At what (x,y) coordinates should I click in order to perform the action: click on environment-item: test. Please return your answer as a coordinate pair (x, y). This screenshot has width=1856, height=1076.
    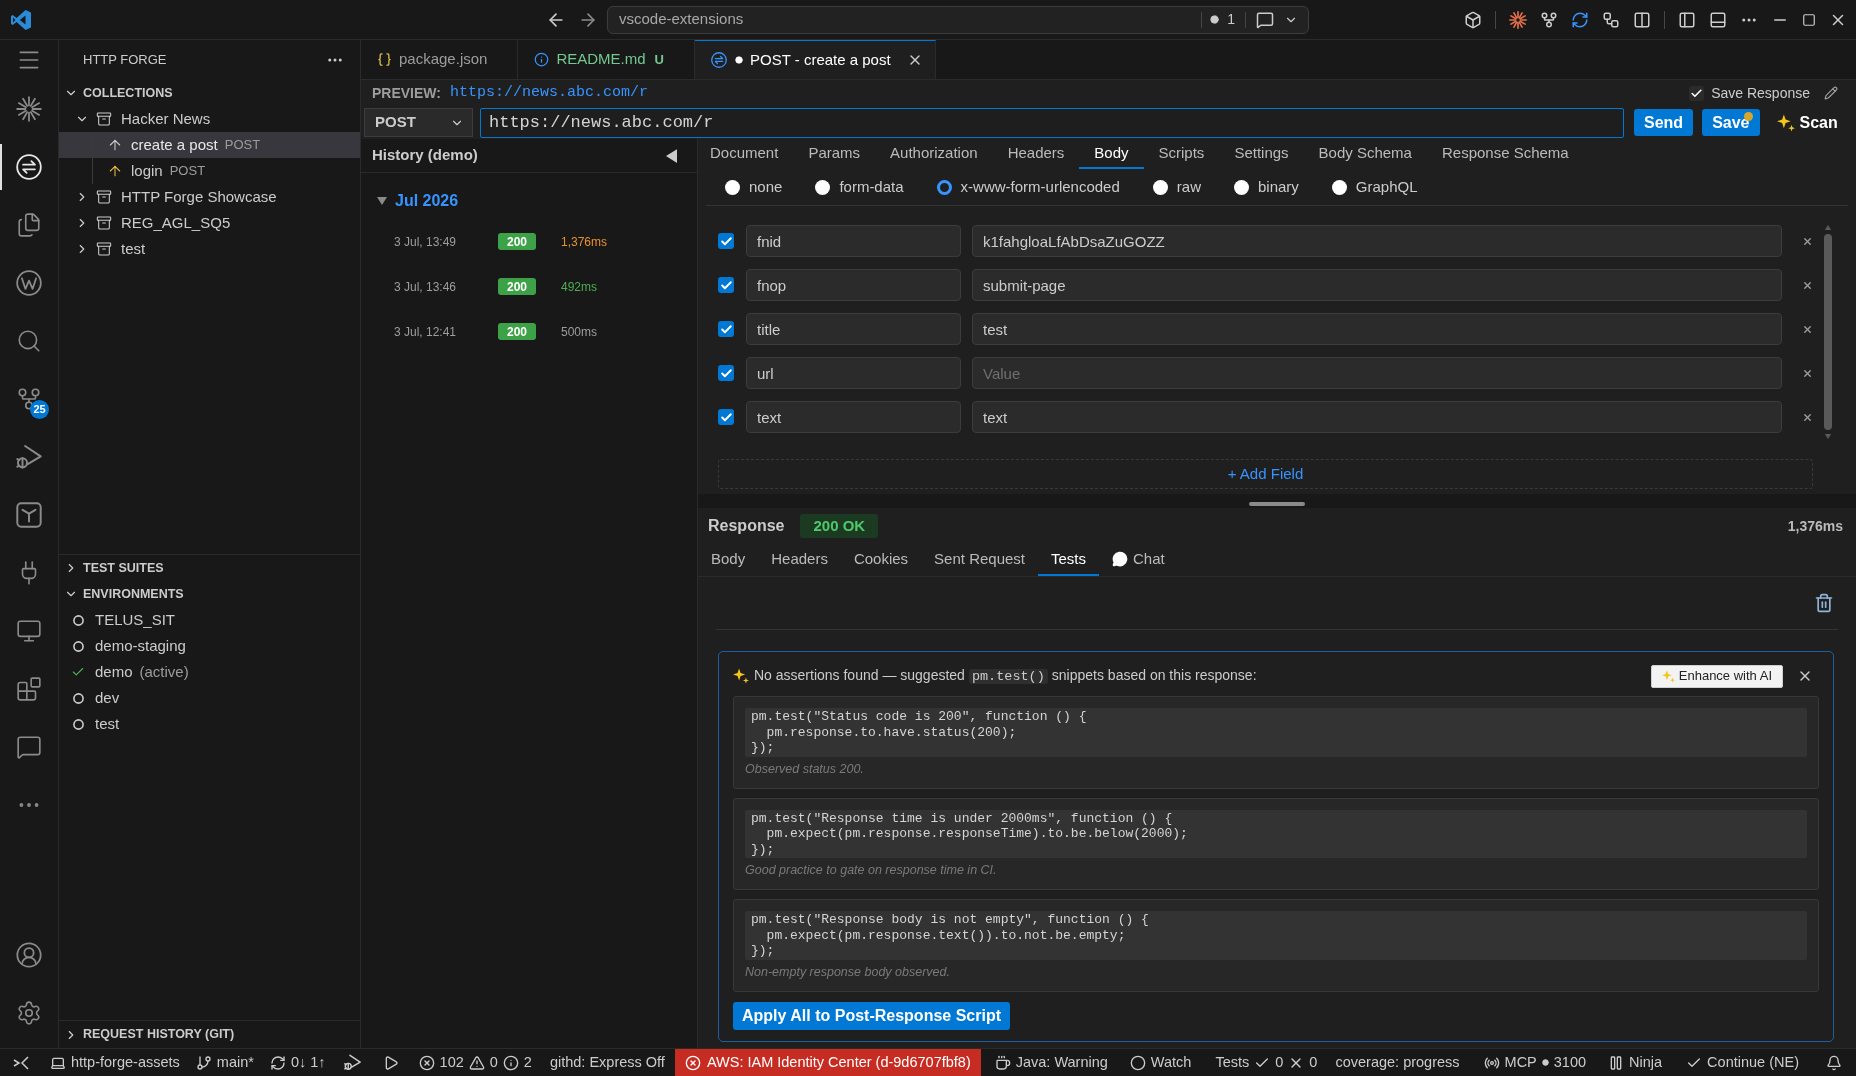
    Looking at the image, I should click on (209, 724).